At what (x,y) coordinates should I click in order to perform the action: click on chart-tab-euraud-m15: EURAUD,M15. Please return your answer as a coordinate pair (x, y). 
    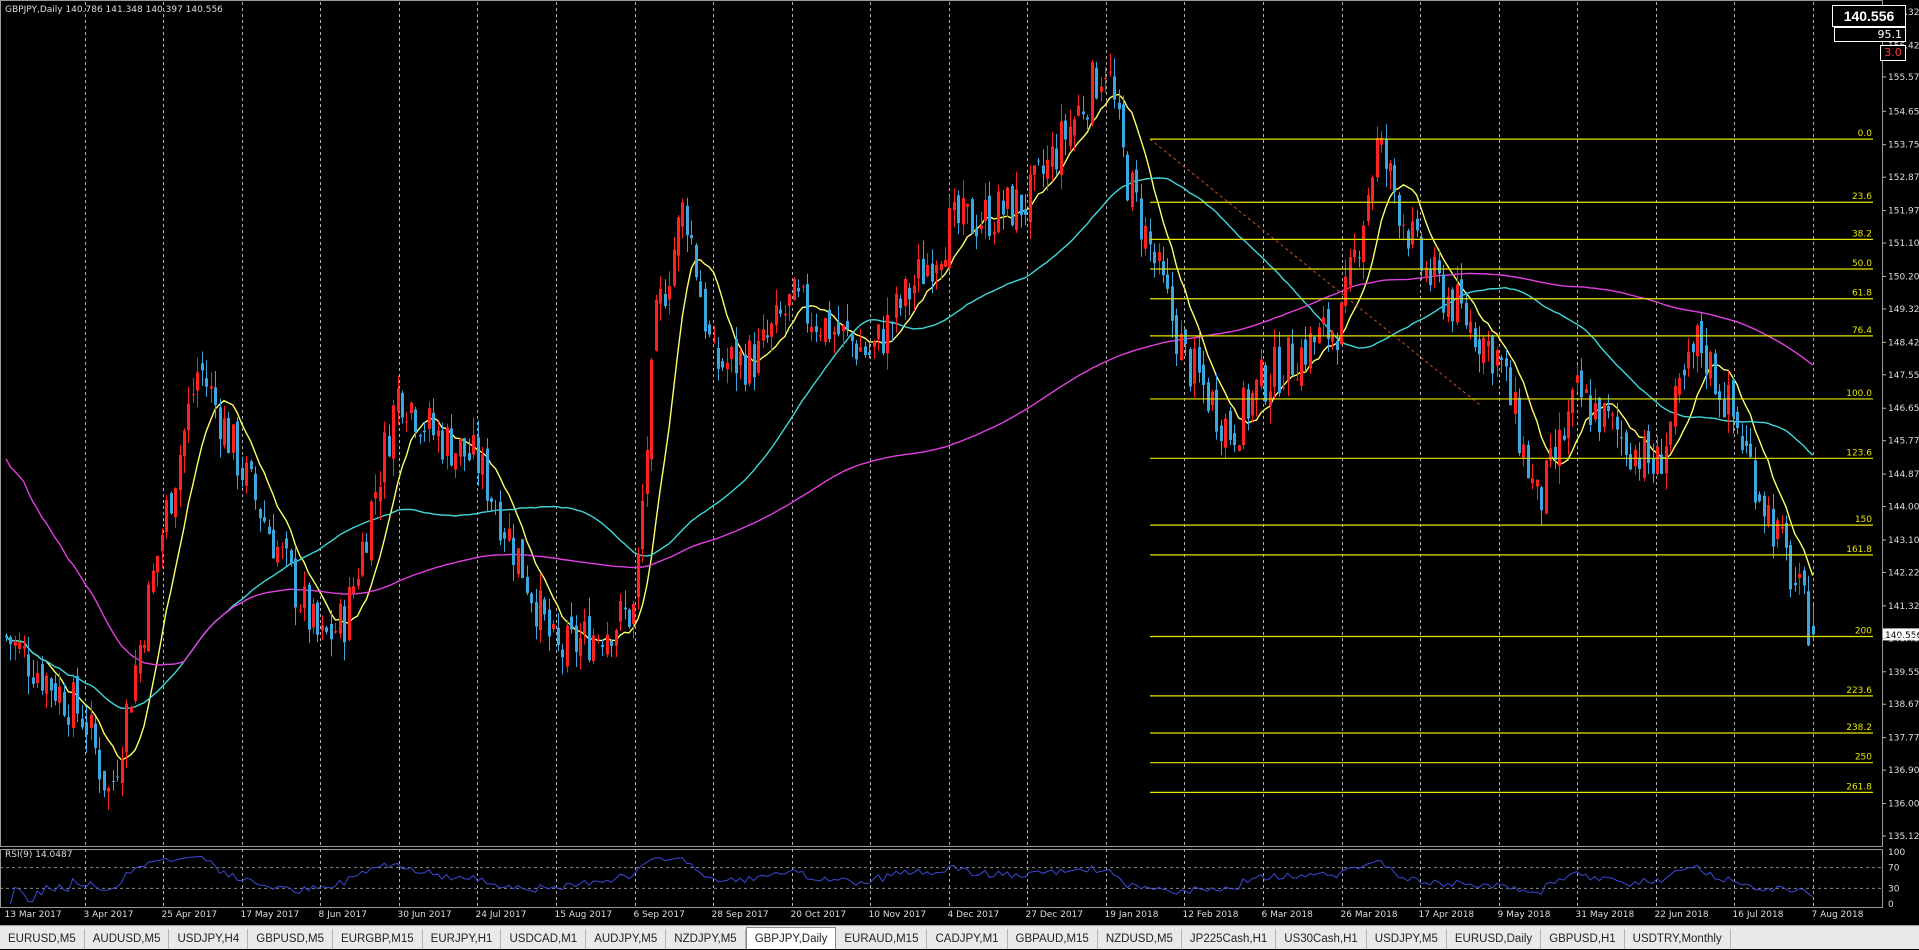
    Looking at the image, I should click on (882, 939).